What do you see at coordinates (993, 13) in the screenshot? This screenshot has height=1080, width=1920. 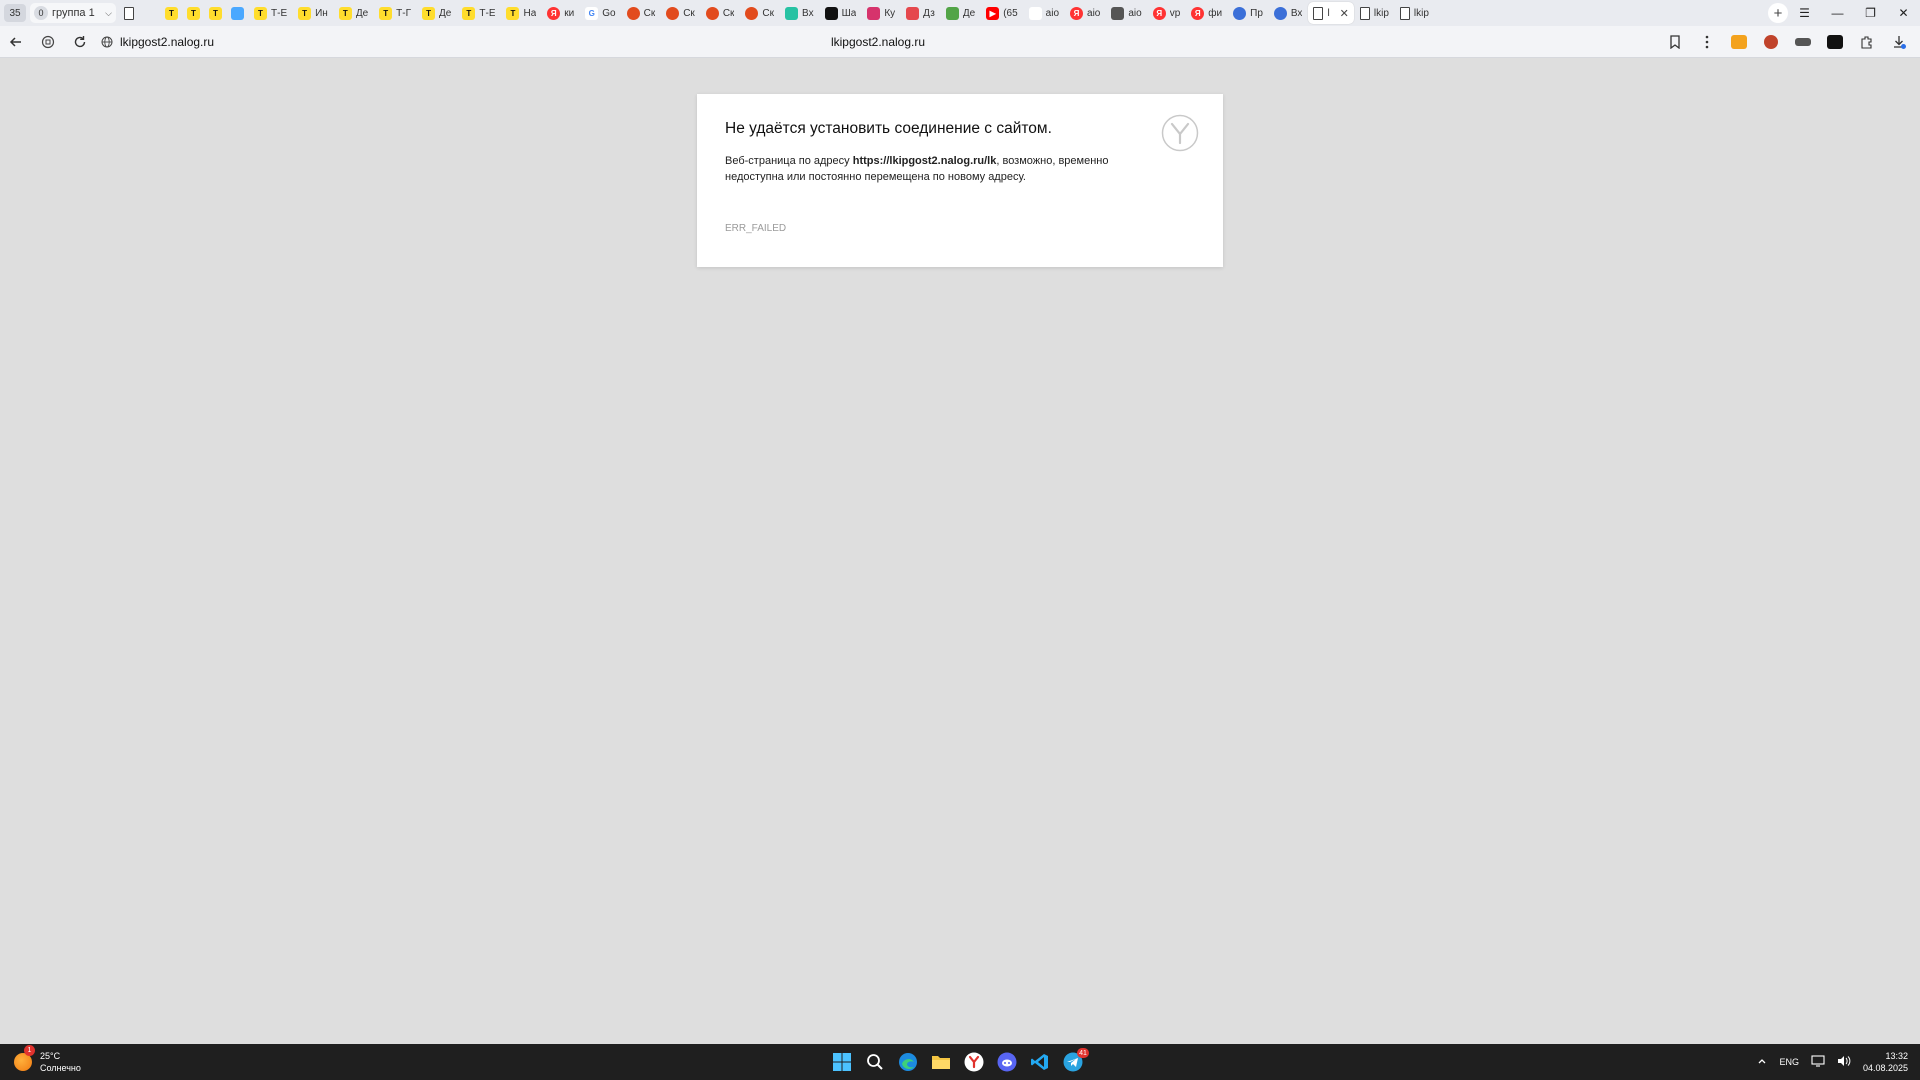 I see `youtube-icon: ▶` at bounding box center [993, 13].